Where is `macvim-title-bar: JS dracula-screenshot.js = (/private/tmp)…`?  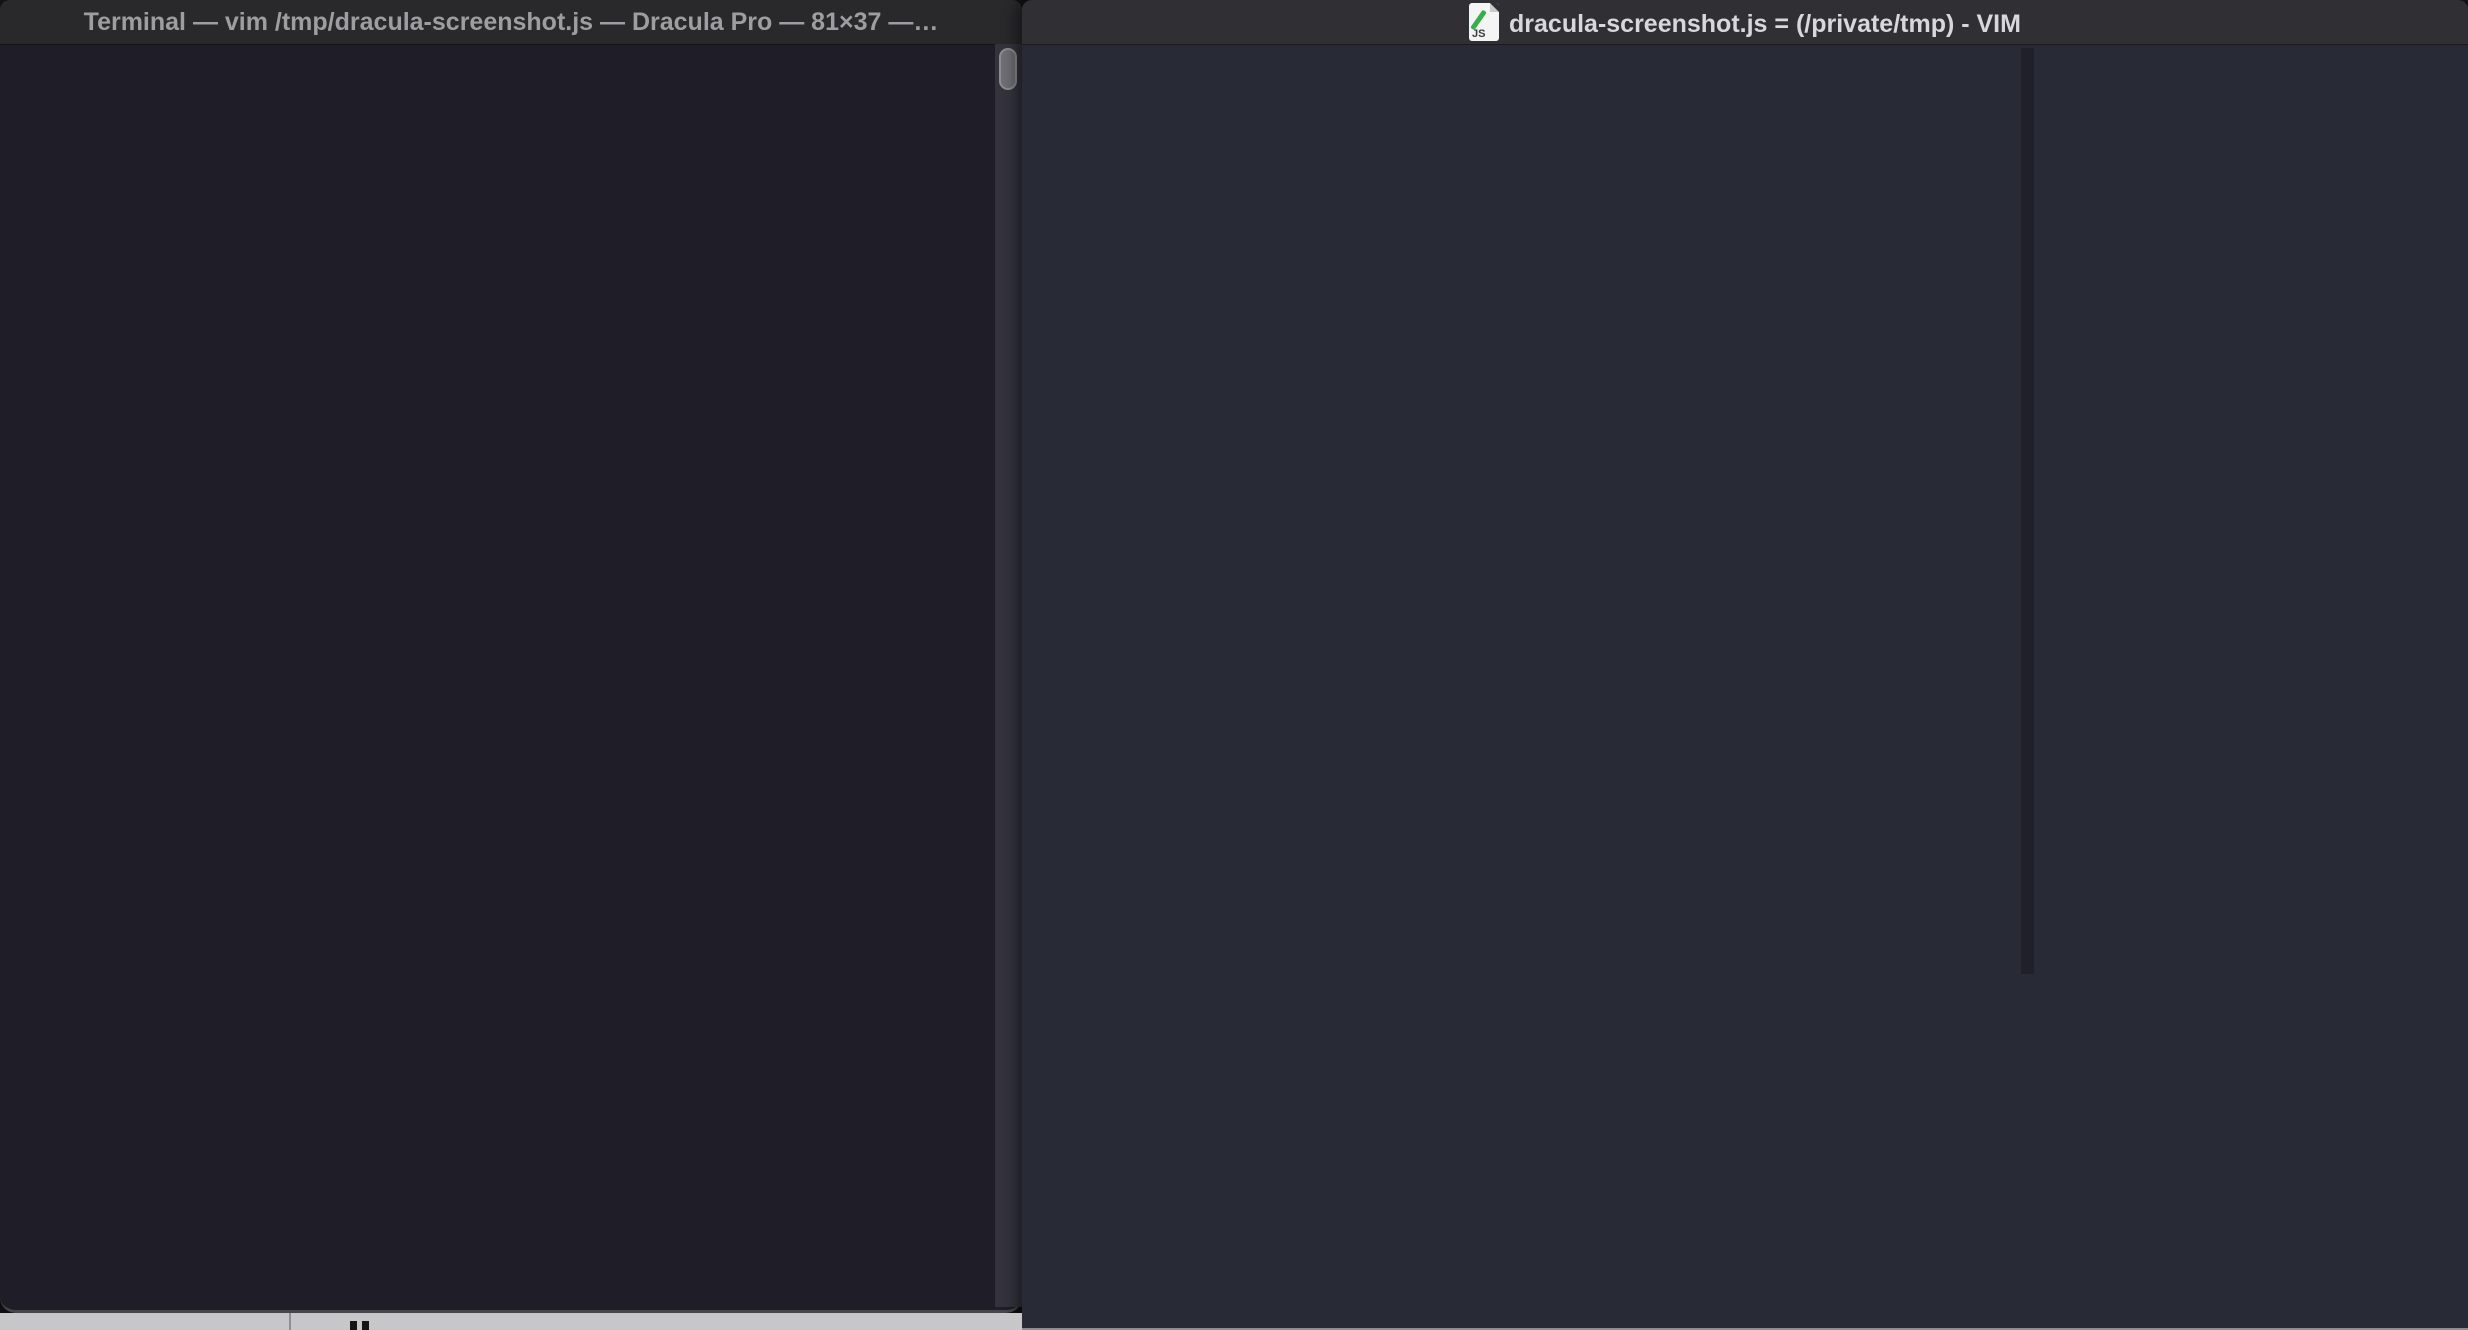
macvim-title-bar: JS dracula-screenshot.js = (/private/tmp)… is located at coordinates (1745, 22).